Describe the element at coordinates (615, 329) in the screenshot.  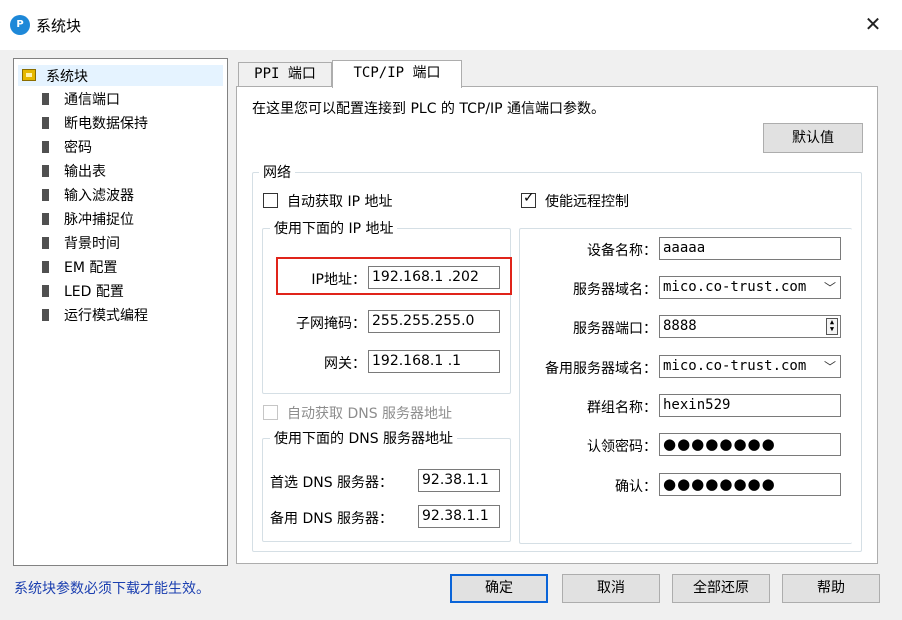
I see `server-port-label: 服务器端口：` at that location.